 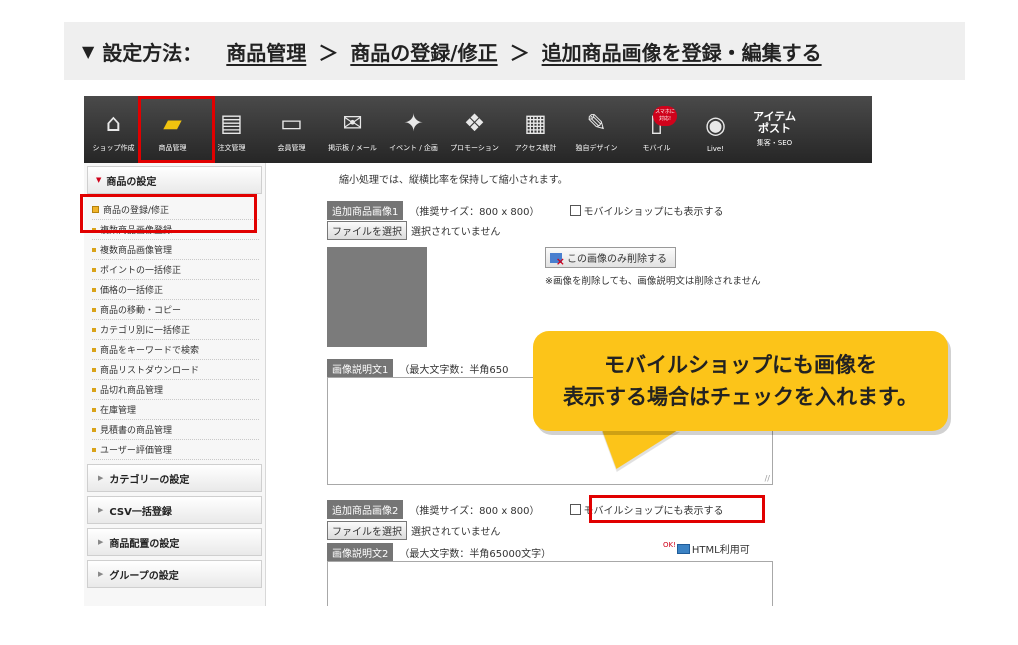 I want to click on nav-item-post: アイテム ポスト 集客・SEO, so click(x=774, y=129).